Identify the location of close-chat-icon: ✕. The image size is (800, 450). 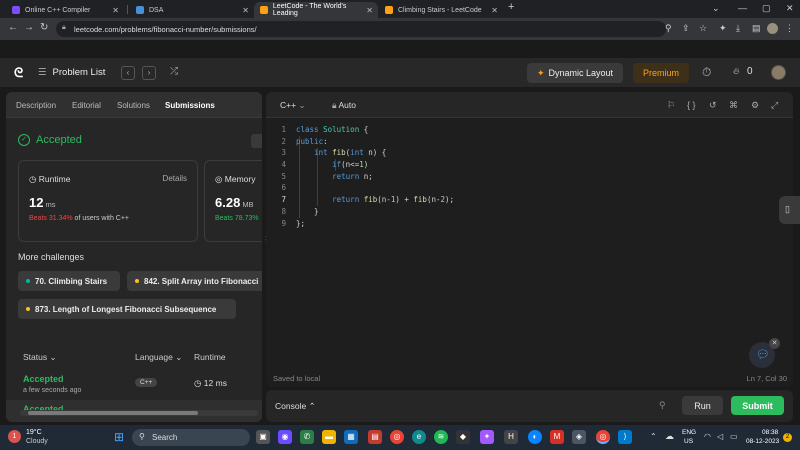
(774, 343).